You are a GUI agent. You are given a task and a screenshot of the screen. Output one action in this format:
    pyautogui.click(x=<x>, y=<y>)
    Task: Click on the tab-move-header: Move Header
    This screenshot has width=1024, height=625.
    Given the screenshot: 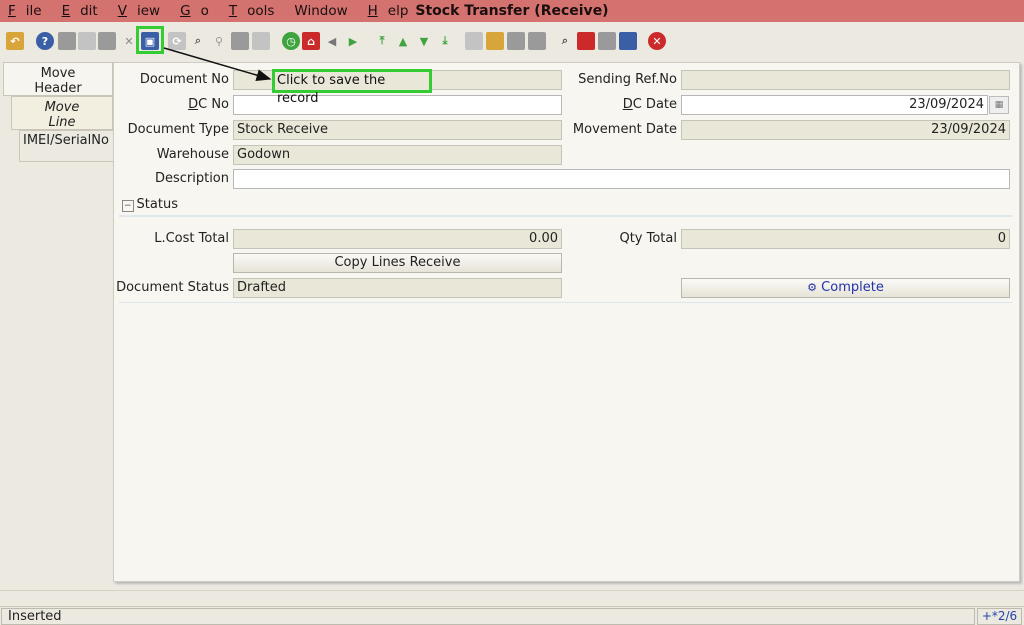 What is the action you would take?
    pyautogui.click(x=58, y=79)
    